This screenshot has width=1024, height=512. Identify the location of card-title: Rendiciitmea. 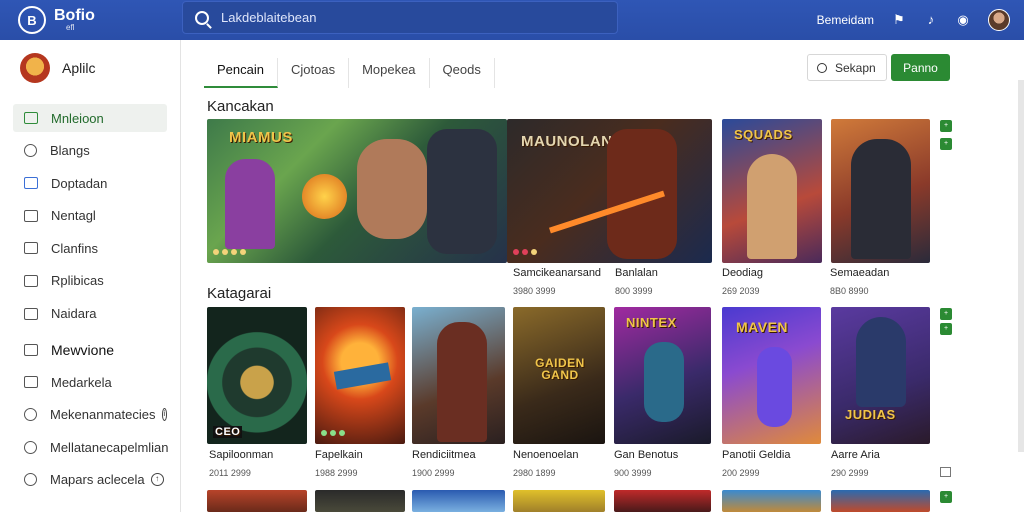
(444, 455).